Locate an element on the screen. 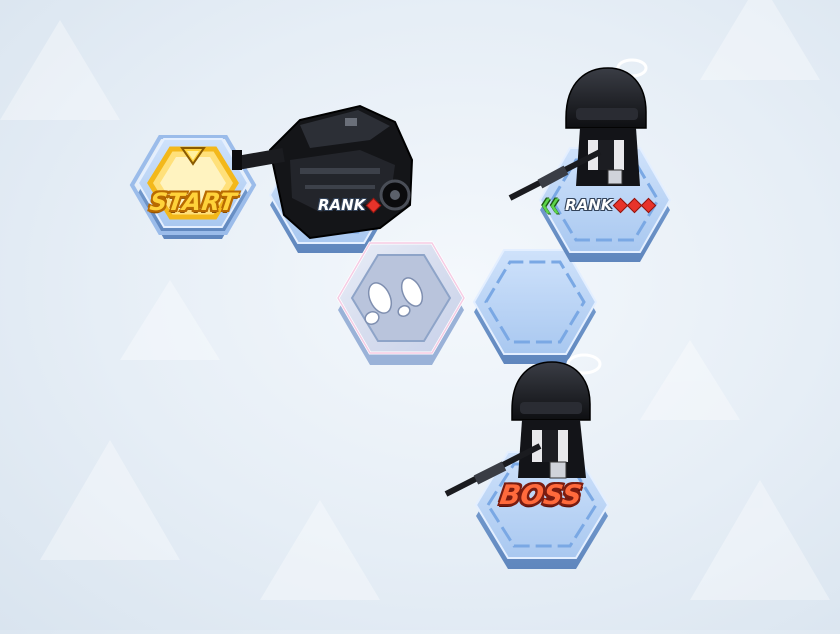  hex-tile-empty is located at coordinates (535, 306).